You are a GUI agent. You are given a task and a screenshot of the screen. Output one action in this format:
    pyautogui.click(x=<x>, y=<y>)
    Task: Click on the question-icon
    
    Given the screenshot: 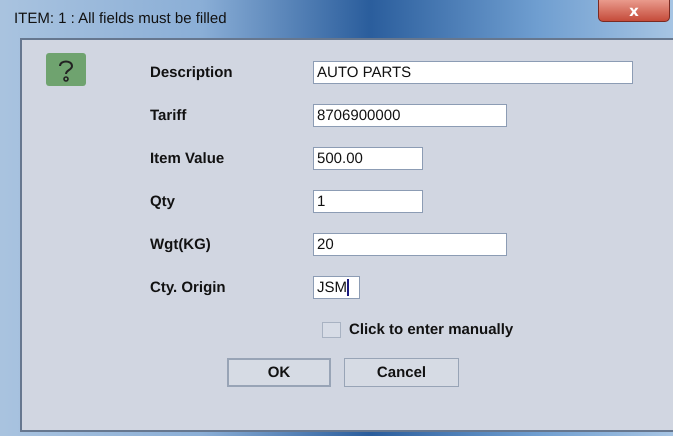 What is the action you would take?
    pyautogui.click(x=66, y=69)
    